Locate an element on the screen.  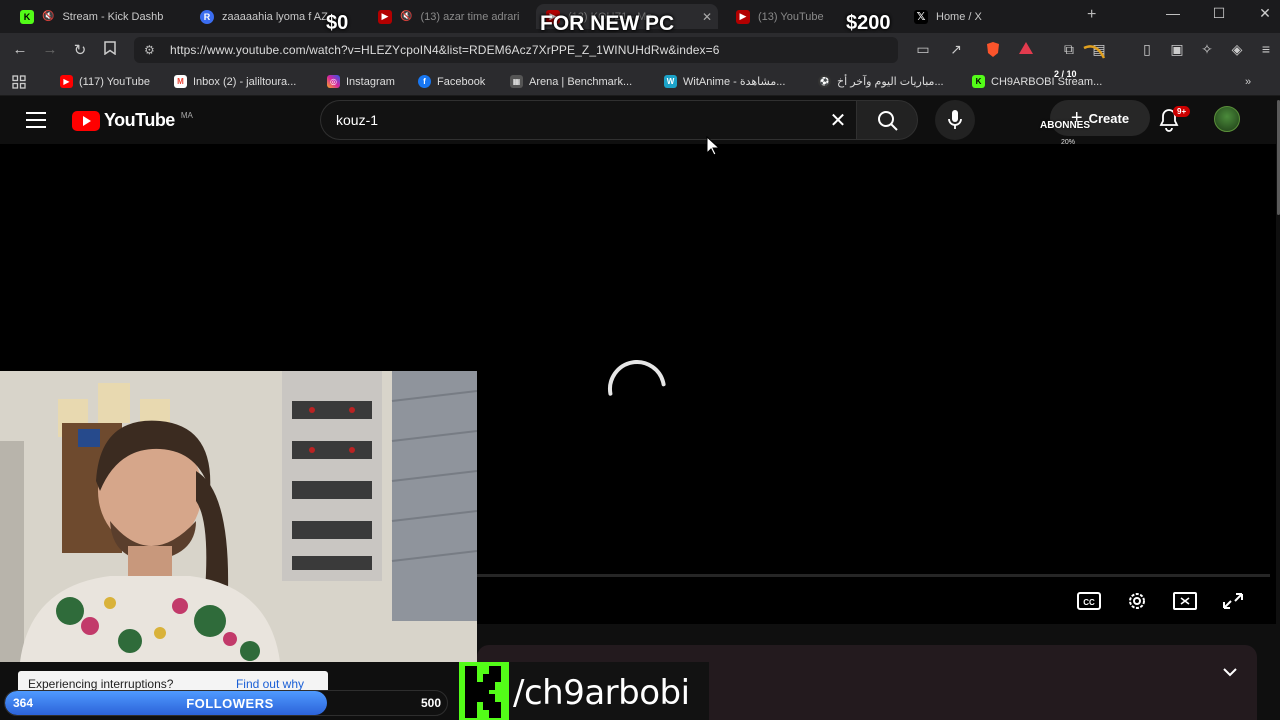
tab-x-home: 𝕏 Home / X is located at coordinates (992, 16).